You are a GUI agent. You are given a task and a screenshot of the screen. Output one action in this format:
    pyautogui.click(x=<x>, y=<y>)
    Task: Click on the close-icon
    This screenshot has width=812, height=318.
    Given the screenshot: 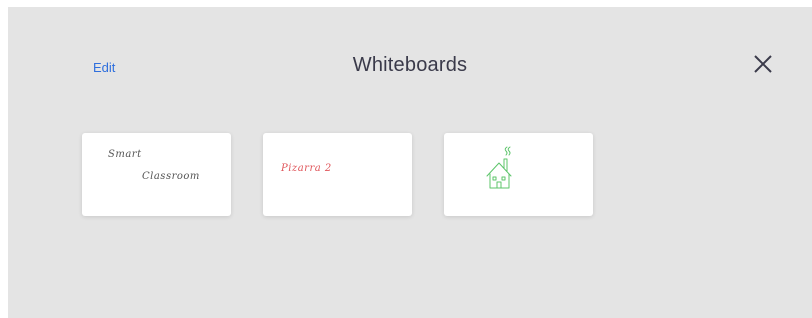 What is the action you would take?
    pyautogui.click(x=763, y=64)
    